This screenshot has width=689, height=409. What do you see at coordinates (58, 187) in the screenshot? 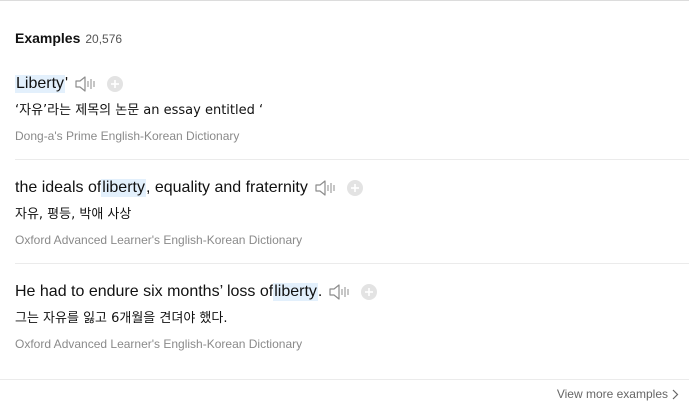
I see `sentence-text-pre: the ideals of` at bounding box center [58, 187].